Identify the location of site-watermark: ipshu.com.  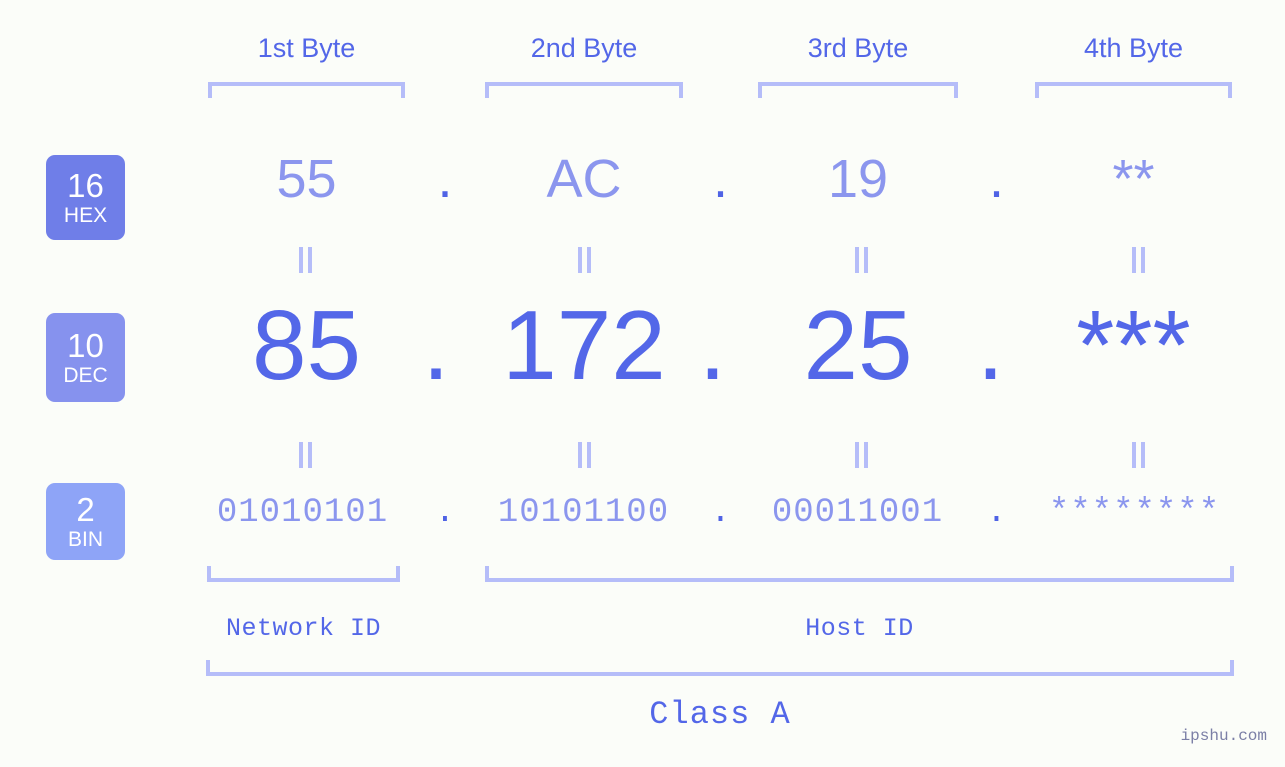
(1223, 736).